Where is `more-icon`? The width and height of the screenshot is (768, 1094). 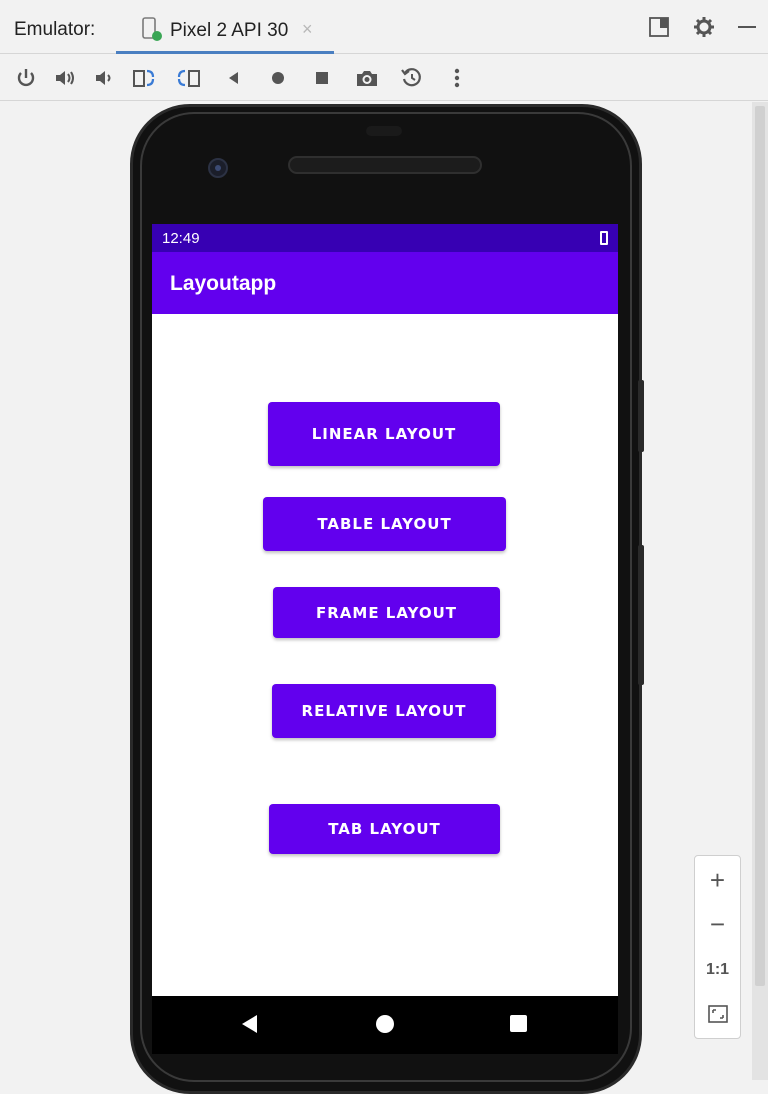 more-icon is located at coordinates (457, 78).